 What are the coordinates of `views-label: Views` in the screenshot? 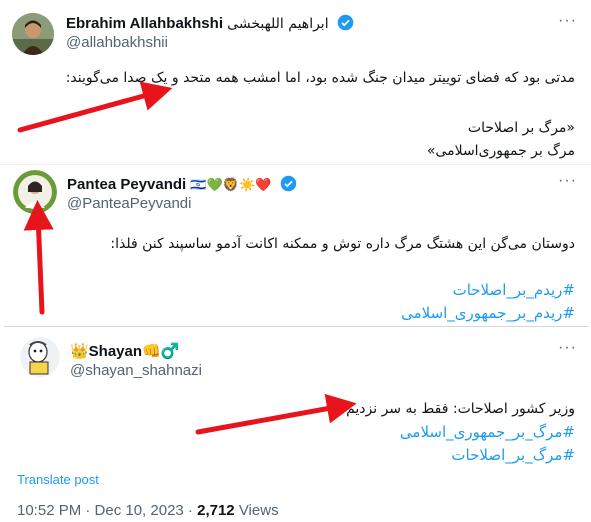 It's located at (256, 510).